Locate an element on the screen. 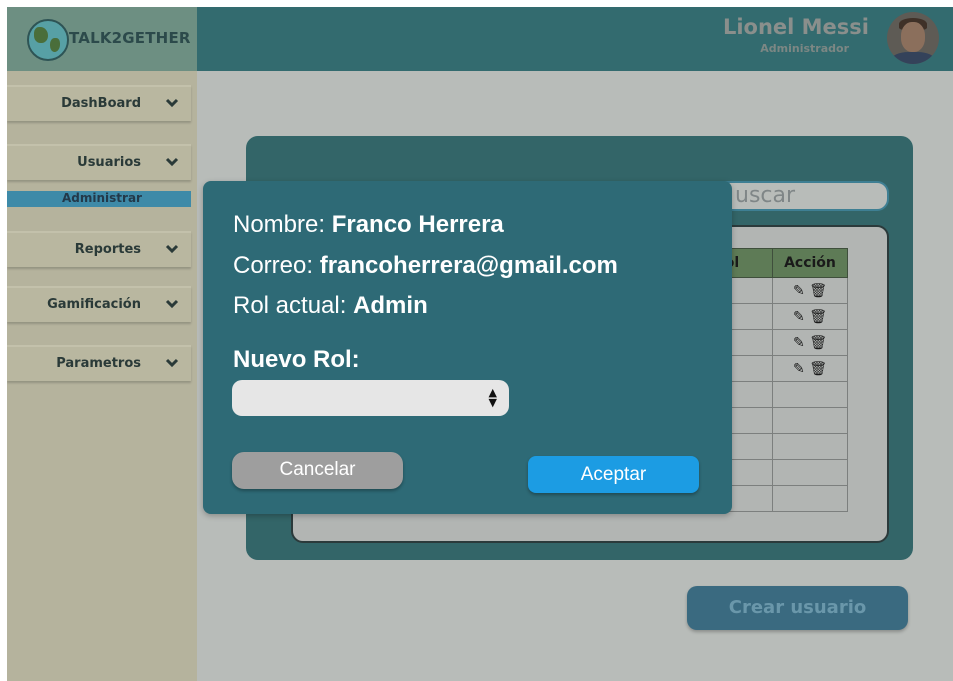 This screenshot has width=953, height=681. email-line: Correo: francoherrera@gmail.com is located at coordinates (425, 266).